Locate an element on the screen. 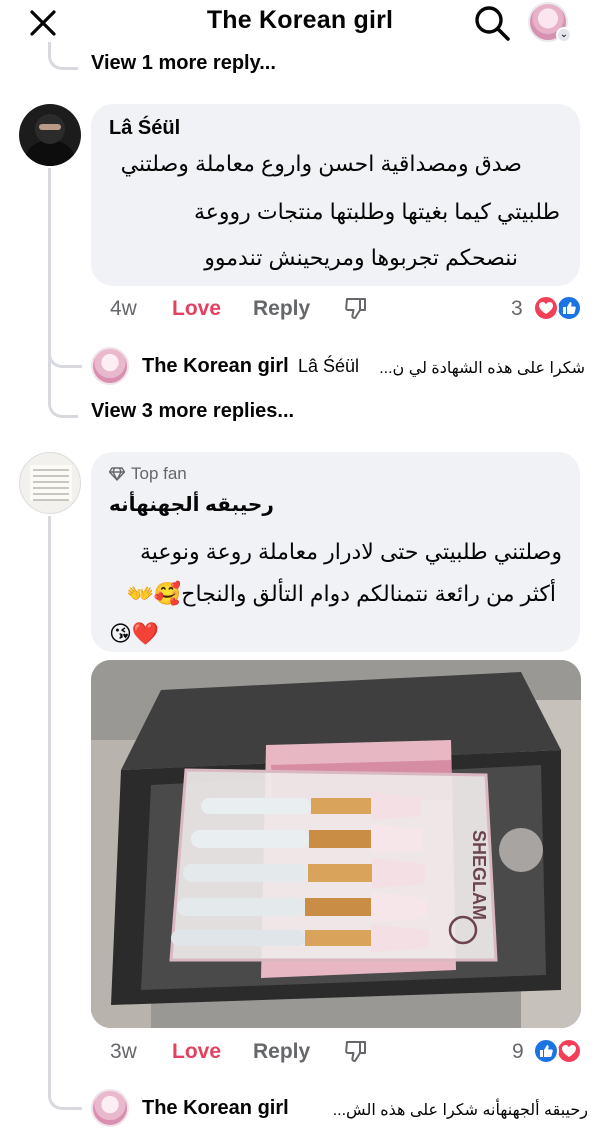 The width and height of the screenshot is (600, 1134). profile-avatar: ⌄ is located at coordinates (550, 22).